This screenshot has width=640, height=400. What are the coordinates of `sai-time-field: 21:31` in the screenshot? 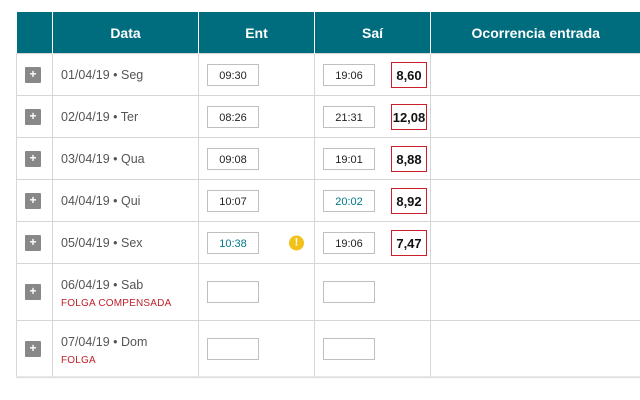 It's located at (349, 116).